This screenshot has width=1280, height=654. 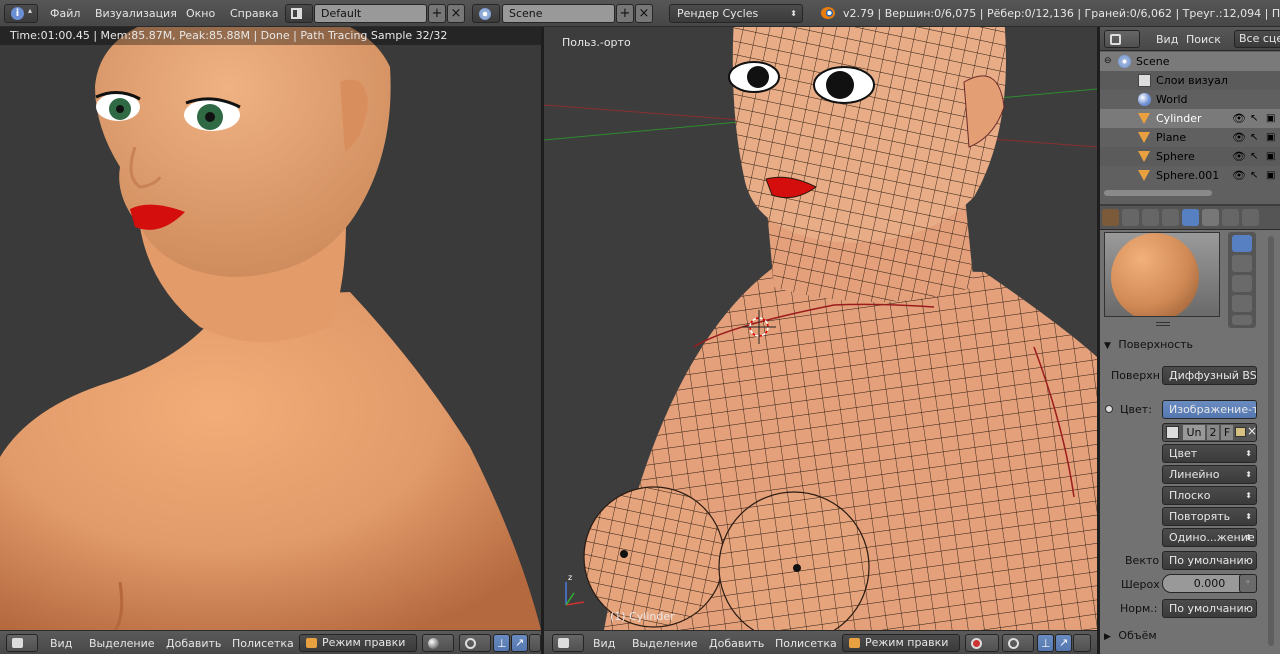 I want to click on link-dot-icon, so click(x=1109, y=409).